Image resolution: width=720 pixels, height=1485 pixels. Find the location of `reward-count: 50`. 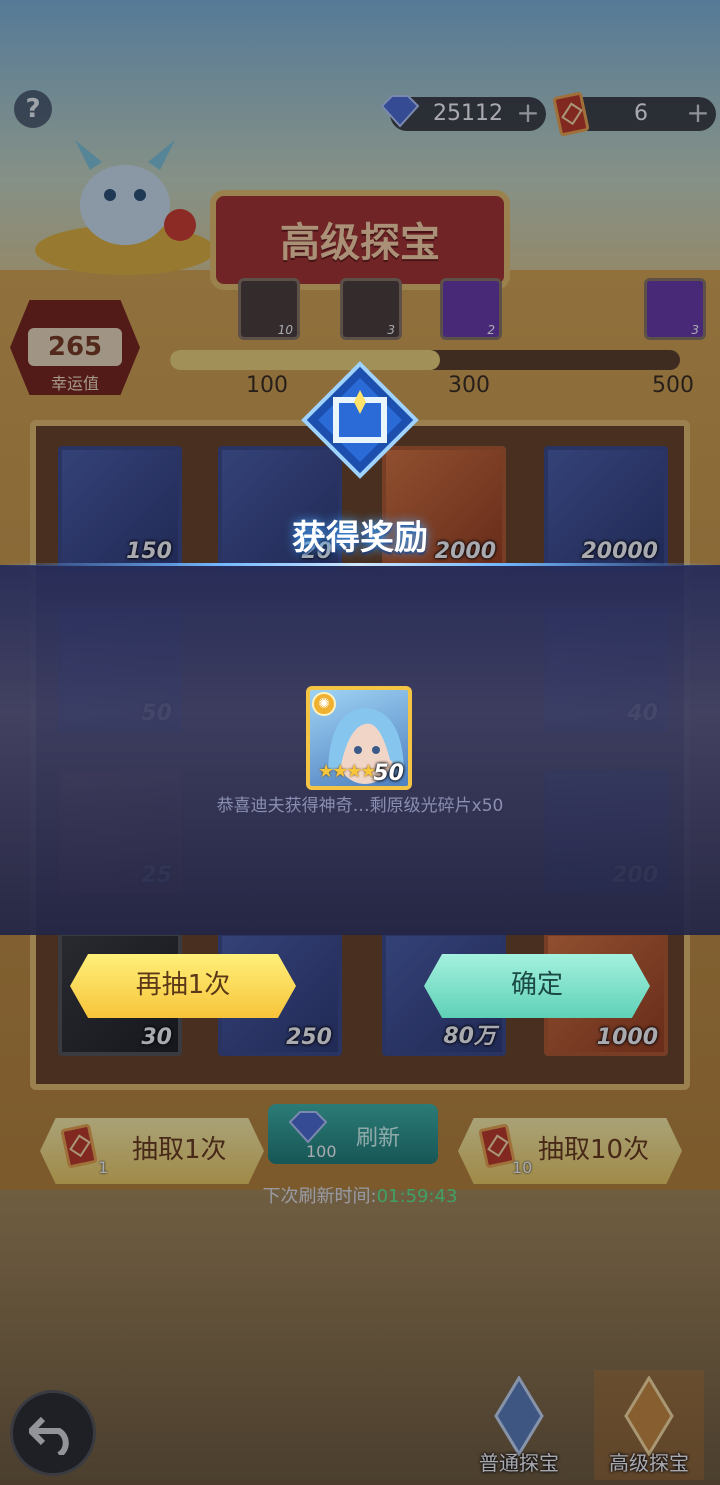

reward-count: 50 is located at coordinates (388, 773).